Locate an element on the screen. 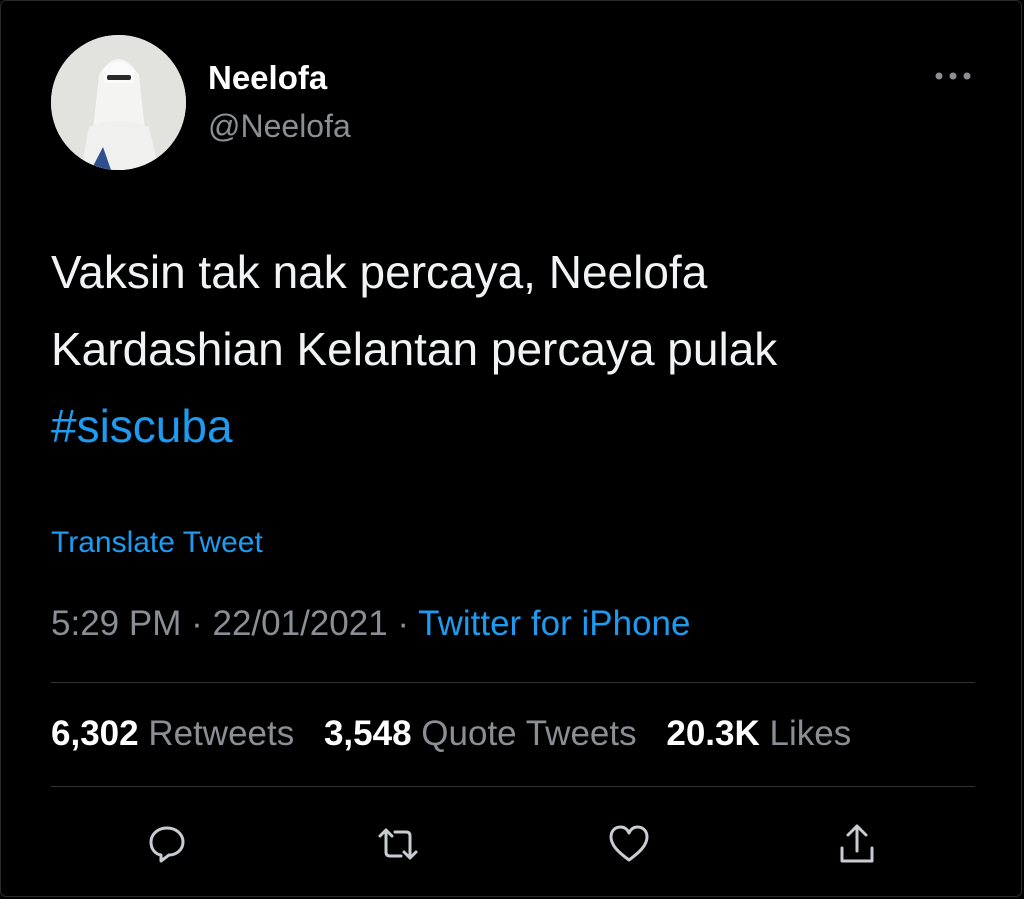 The height and width of the screenshot is (899, 1024). quote-tweets-count: 3,548 is located at coordinates (367, 733).